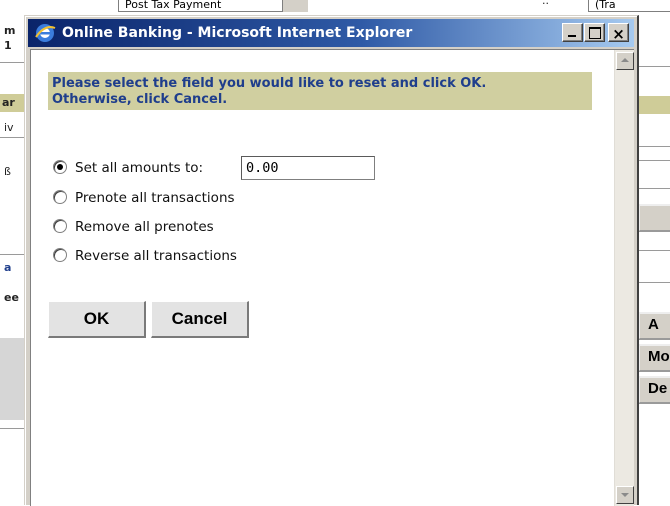 The image size is (670, 506). What do you see at coordinates (654, 390) in the screenshot?
I see `background-button: De` at bounding box center [654, 390].